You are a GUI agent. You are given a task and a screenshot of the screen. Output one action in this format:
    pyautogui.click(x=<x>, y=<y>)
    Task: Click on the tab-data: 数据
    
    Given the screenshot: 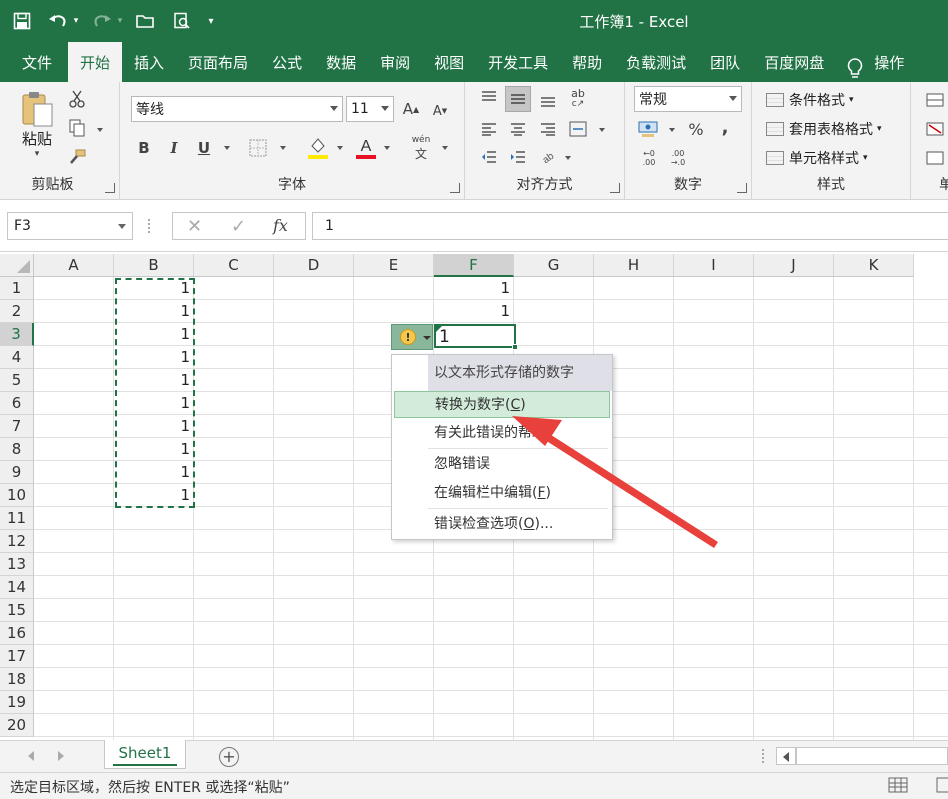 What is the action you would take?
    pyautogui.click(x=341, y=62)
    